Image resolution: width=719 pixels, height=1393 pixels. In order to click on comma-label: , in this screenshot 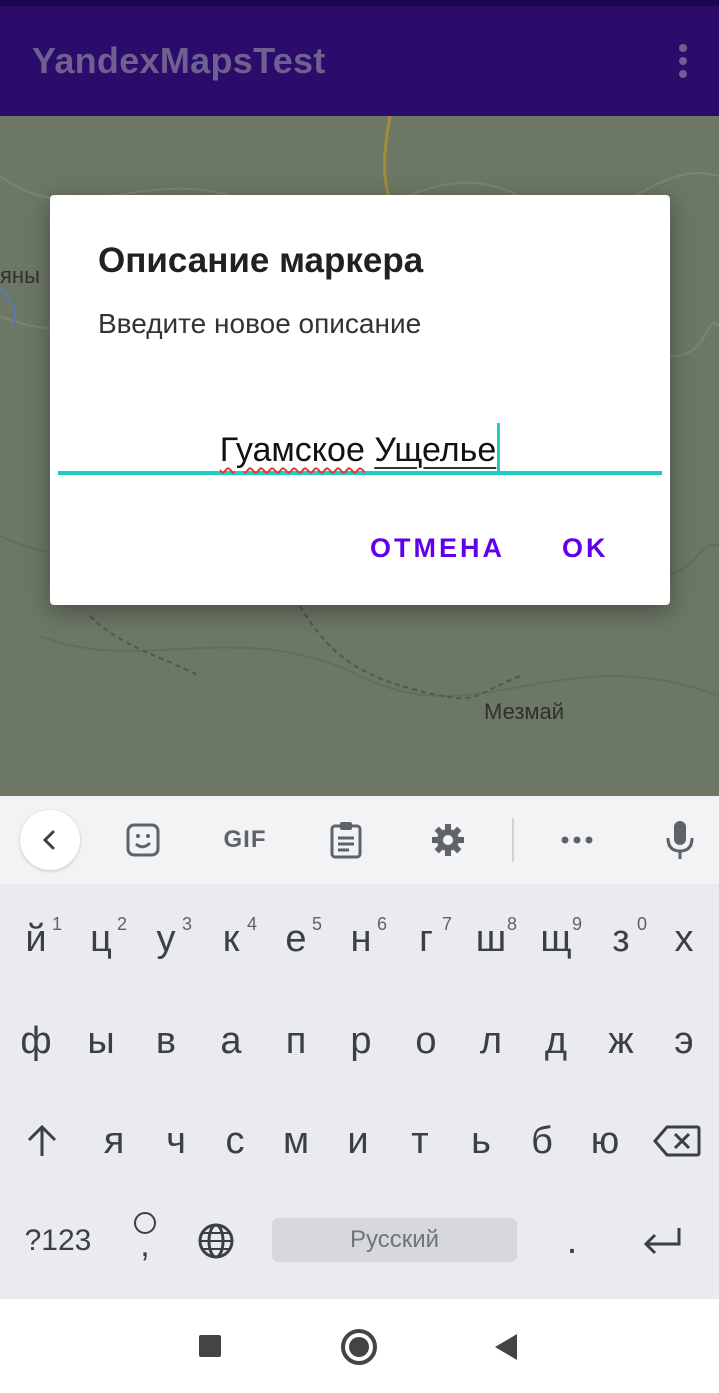, I will do `click(145, 1245)`.